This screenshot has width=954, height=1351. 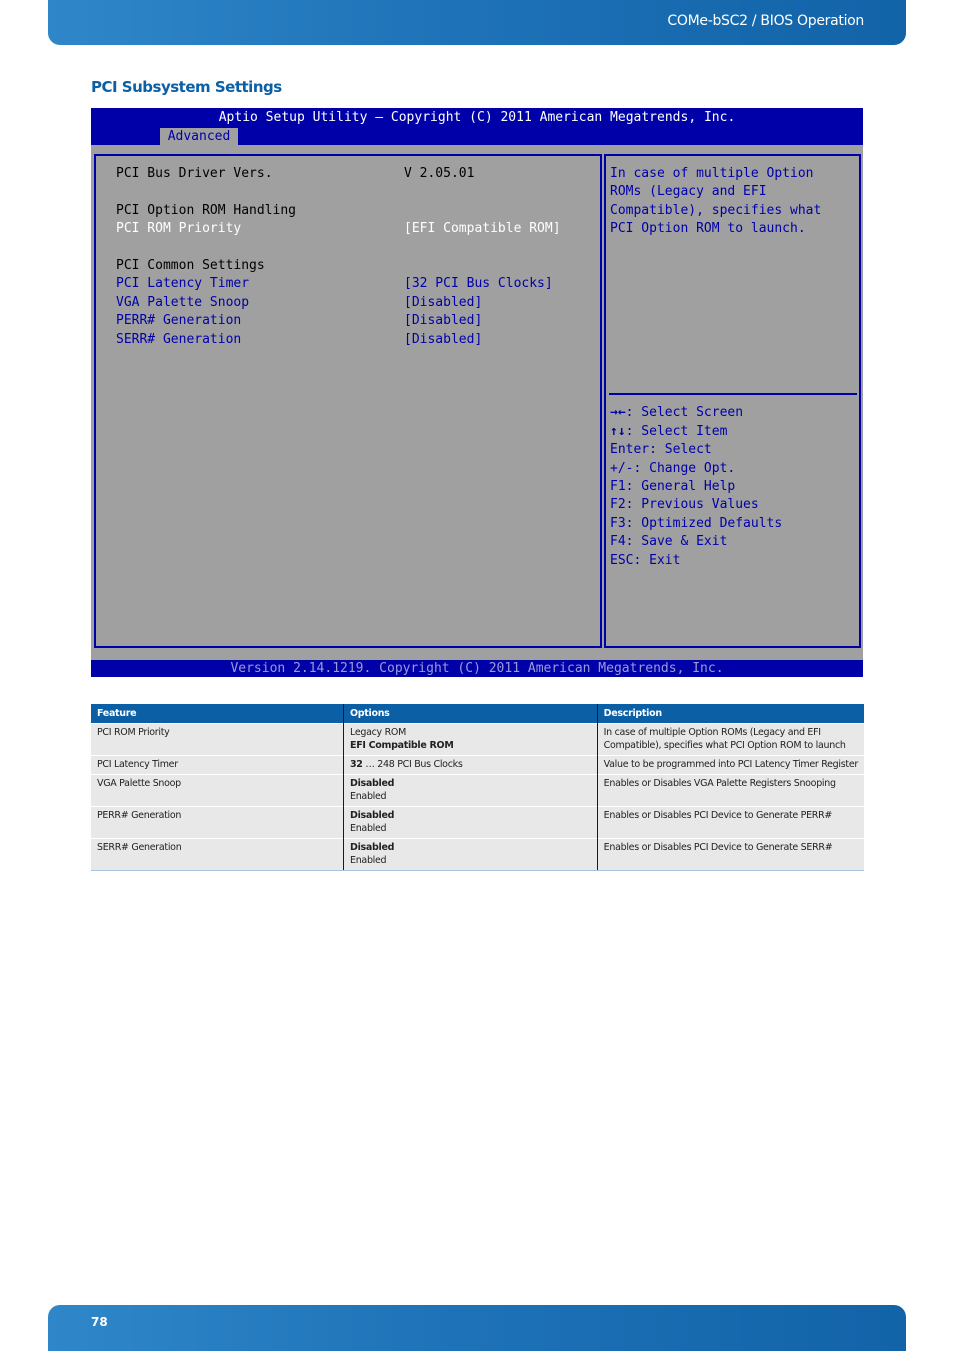 What do you see at coordinates (206, 210) in the screenshot?
I see `option-rom-heading: PCI Option ROM Handling` at bounding box center [206, 210].